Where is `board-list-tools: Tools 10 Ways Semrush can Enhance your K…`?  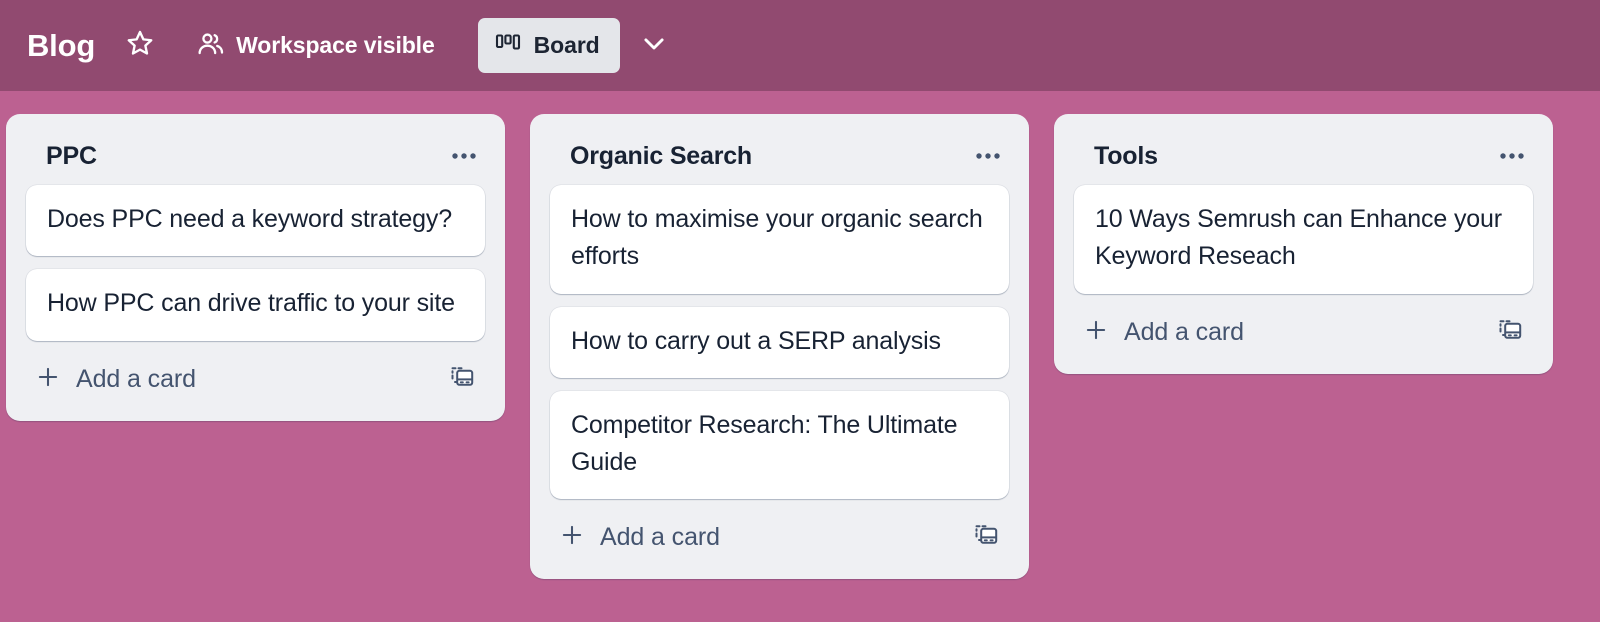
board-list-tools: Tools 10 Ways Semrush can Enhance your K… is located at coordinates (1303, 244).